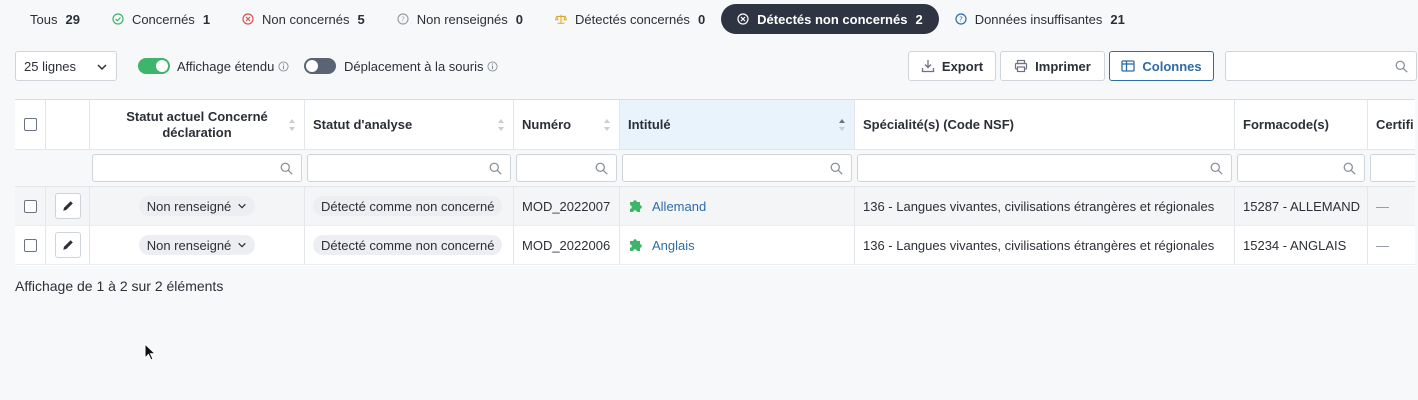 The height and width of the screenshot is (400, 1418). Describe the element at coordinates (68, 124) in the screenshot. I see `header-actions-cell` at that location.